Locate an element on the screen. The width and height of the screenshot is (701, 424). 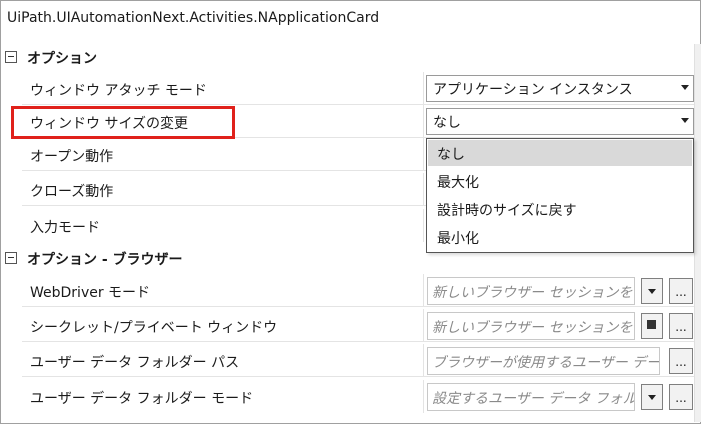
select-value: アプリケーション インスタンス is located at coordinates (533, 90).